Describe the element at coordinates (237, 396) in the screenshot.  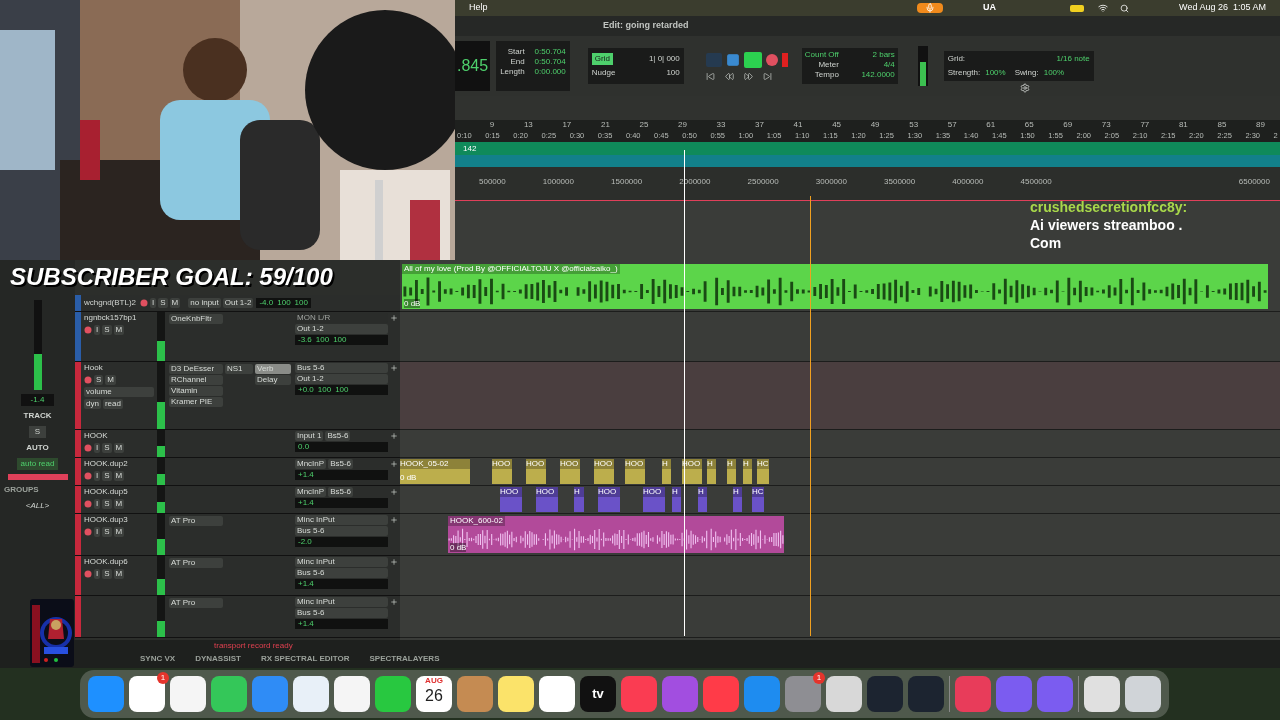
I see `track-header: Hook S M volume dyn read D3 DeEsser RChannel Vitamin Kramer PIE NS1 Verb Delay Bus 5-6 Out 1-2 +0.0 100 100` at that location.